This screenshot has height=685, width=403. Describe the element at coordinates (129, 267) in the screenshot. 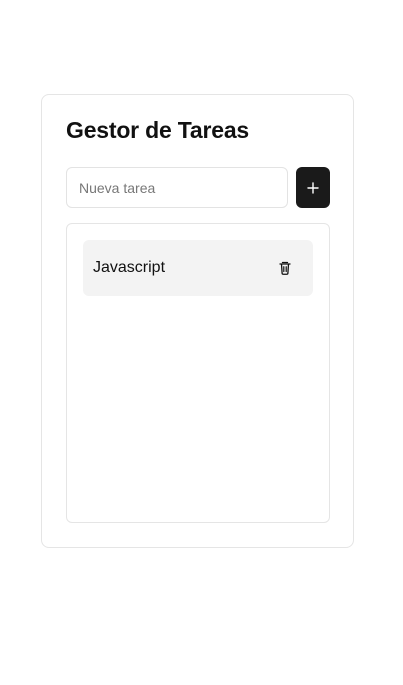

I see `task-label: Javascript` at that location.